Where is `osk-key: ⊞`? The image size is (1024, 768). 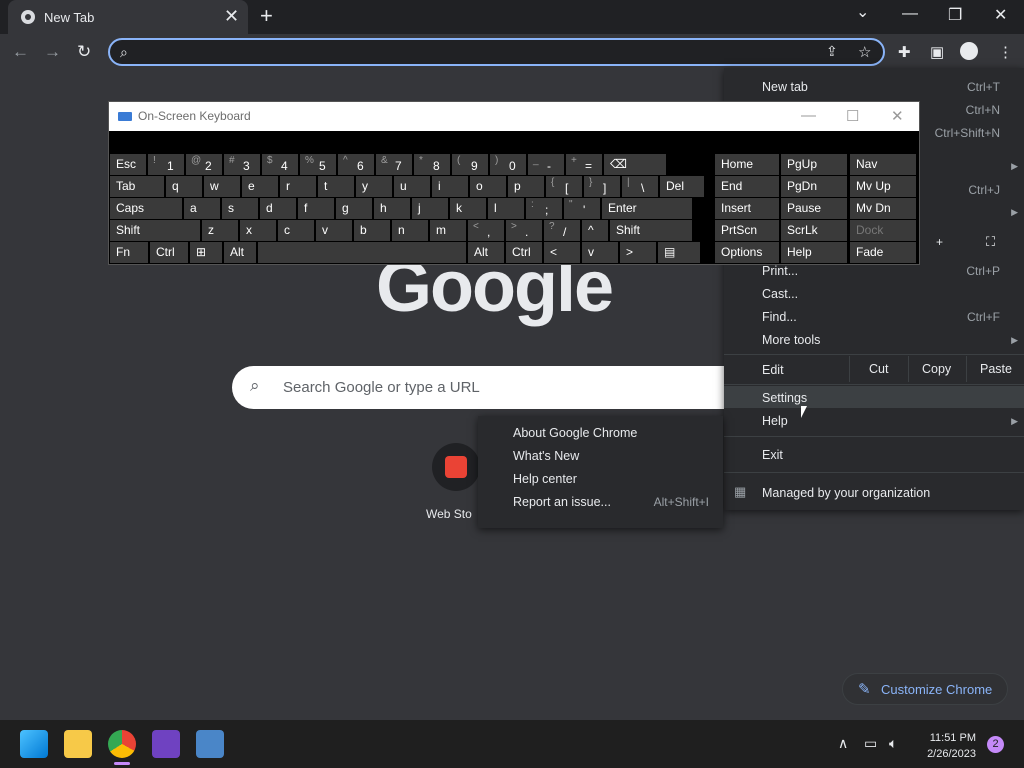
osk-key: ⊞ is located at coordinates (206, 252).